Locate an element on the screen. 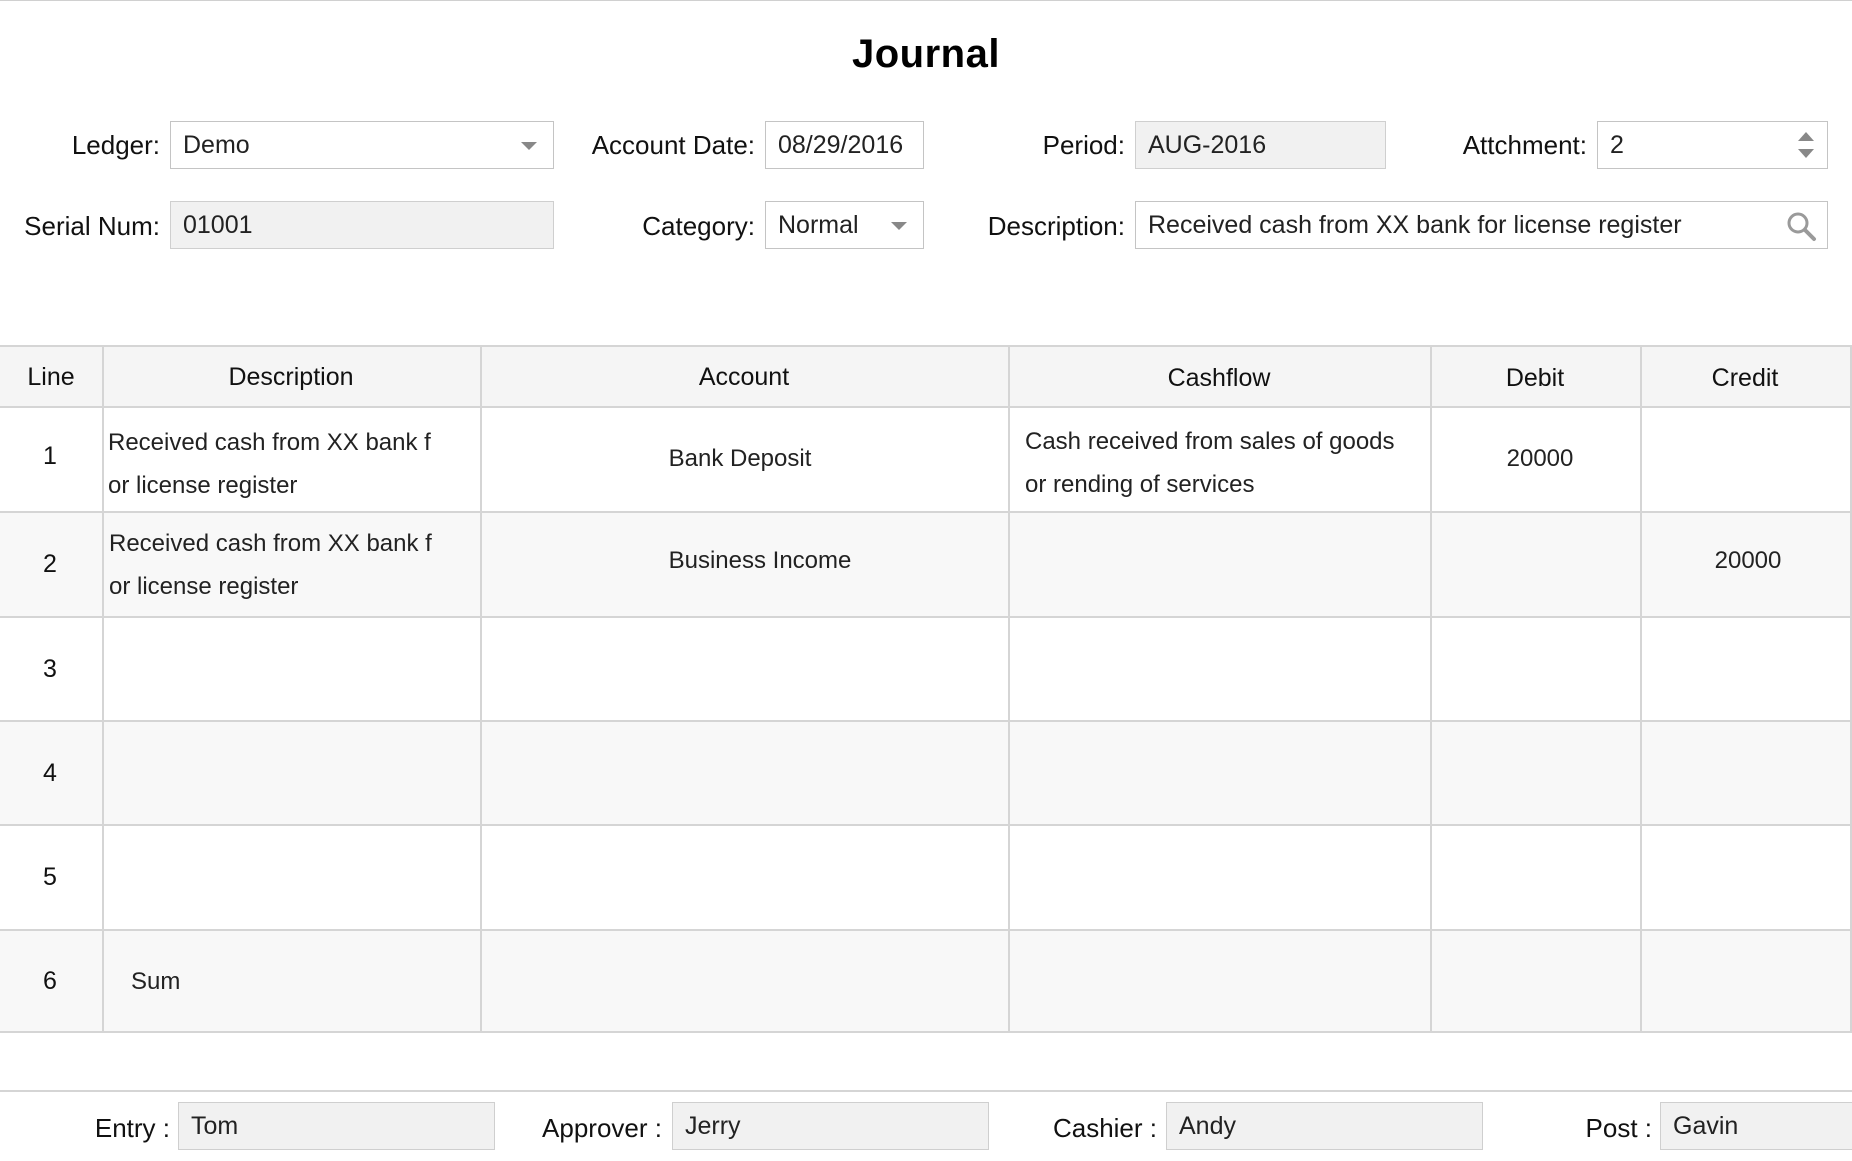 The height and width of the screenshot is (1161, 1852). sum-label: Sum is located at coordinates (156, 981).